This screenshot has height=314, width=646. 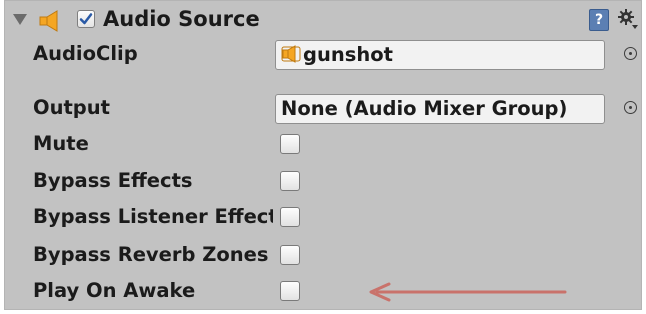 What do you see at coordinates (290, 181) in the screenshot?
I see `bypass-effects-checkbox` at bounding box center [290, 181].